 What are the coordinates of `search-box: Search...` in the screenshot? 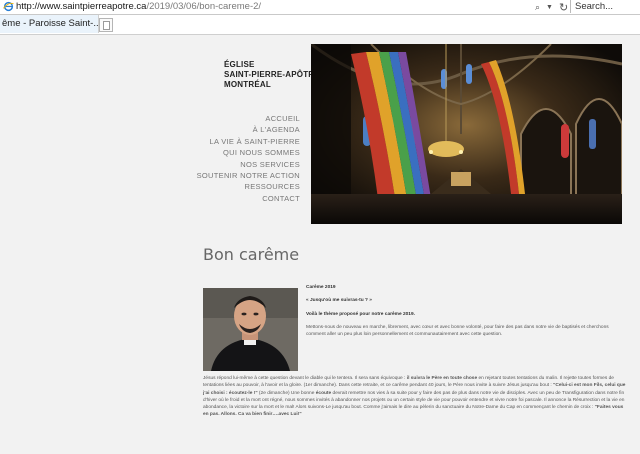 It's located at (605, 6).